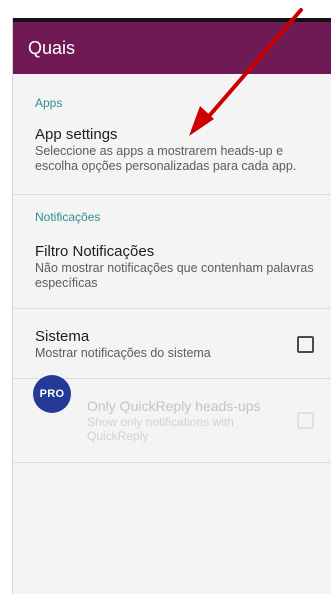  I want to click on pro-badge-label: PRO, so click(52, 394).